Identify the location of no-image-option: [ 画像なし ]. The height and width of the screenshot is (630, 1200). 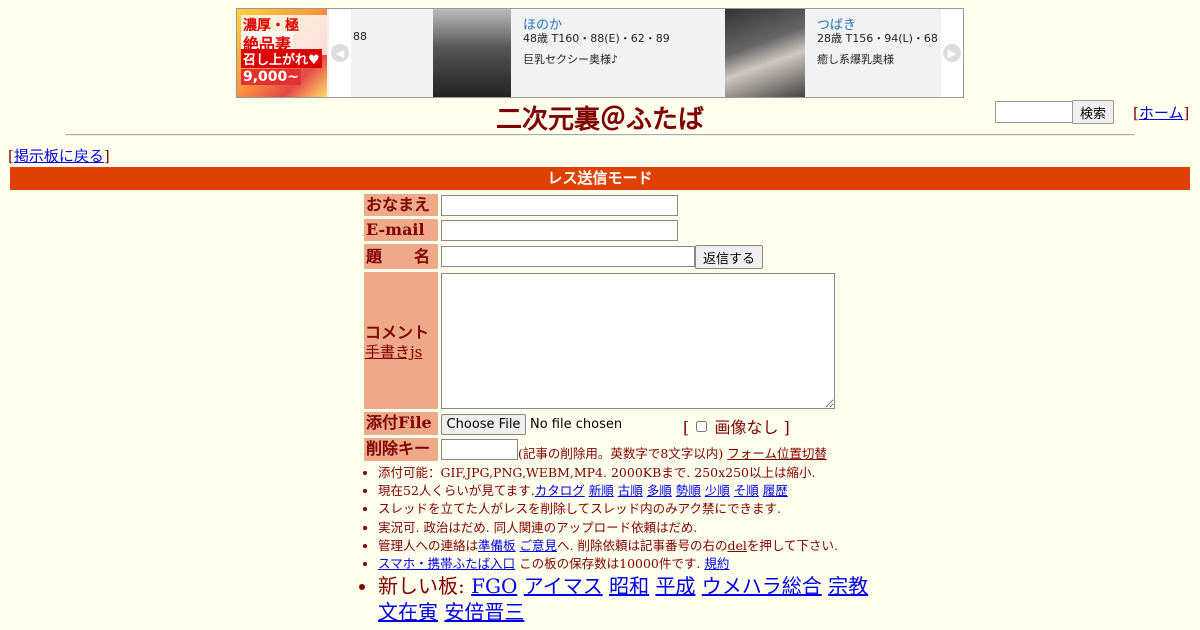
(736, 426).